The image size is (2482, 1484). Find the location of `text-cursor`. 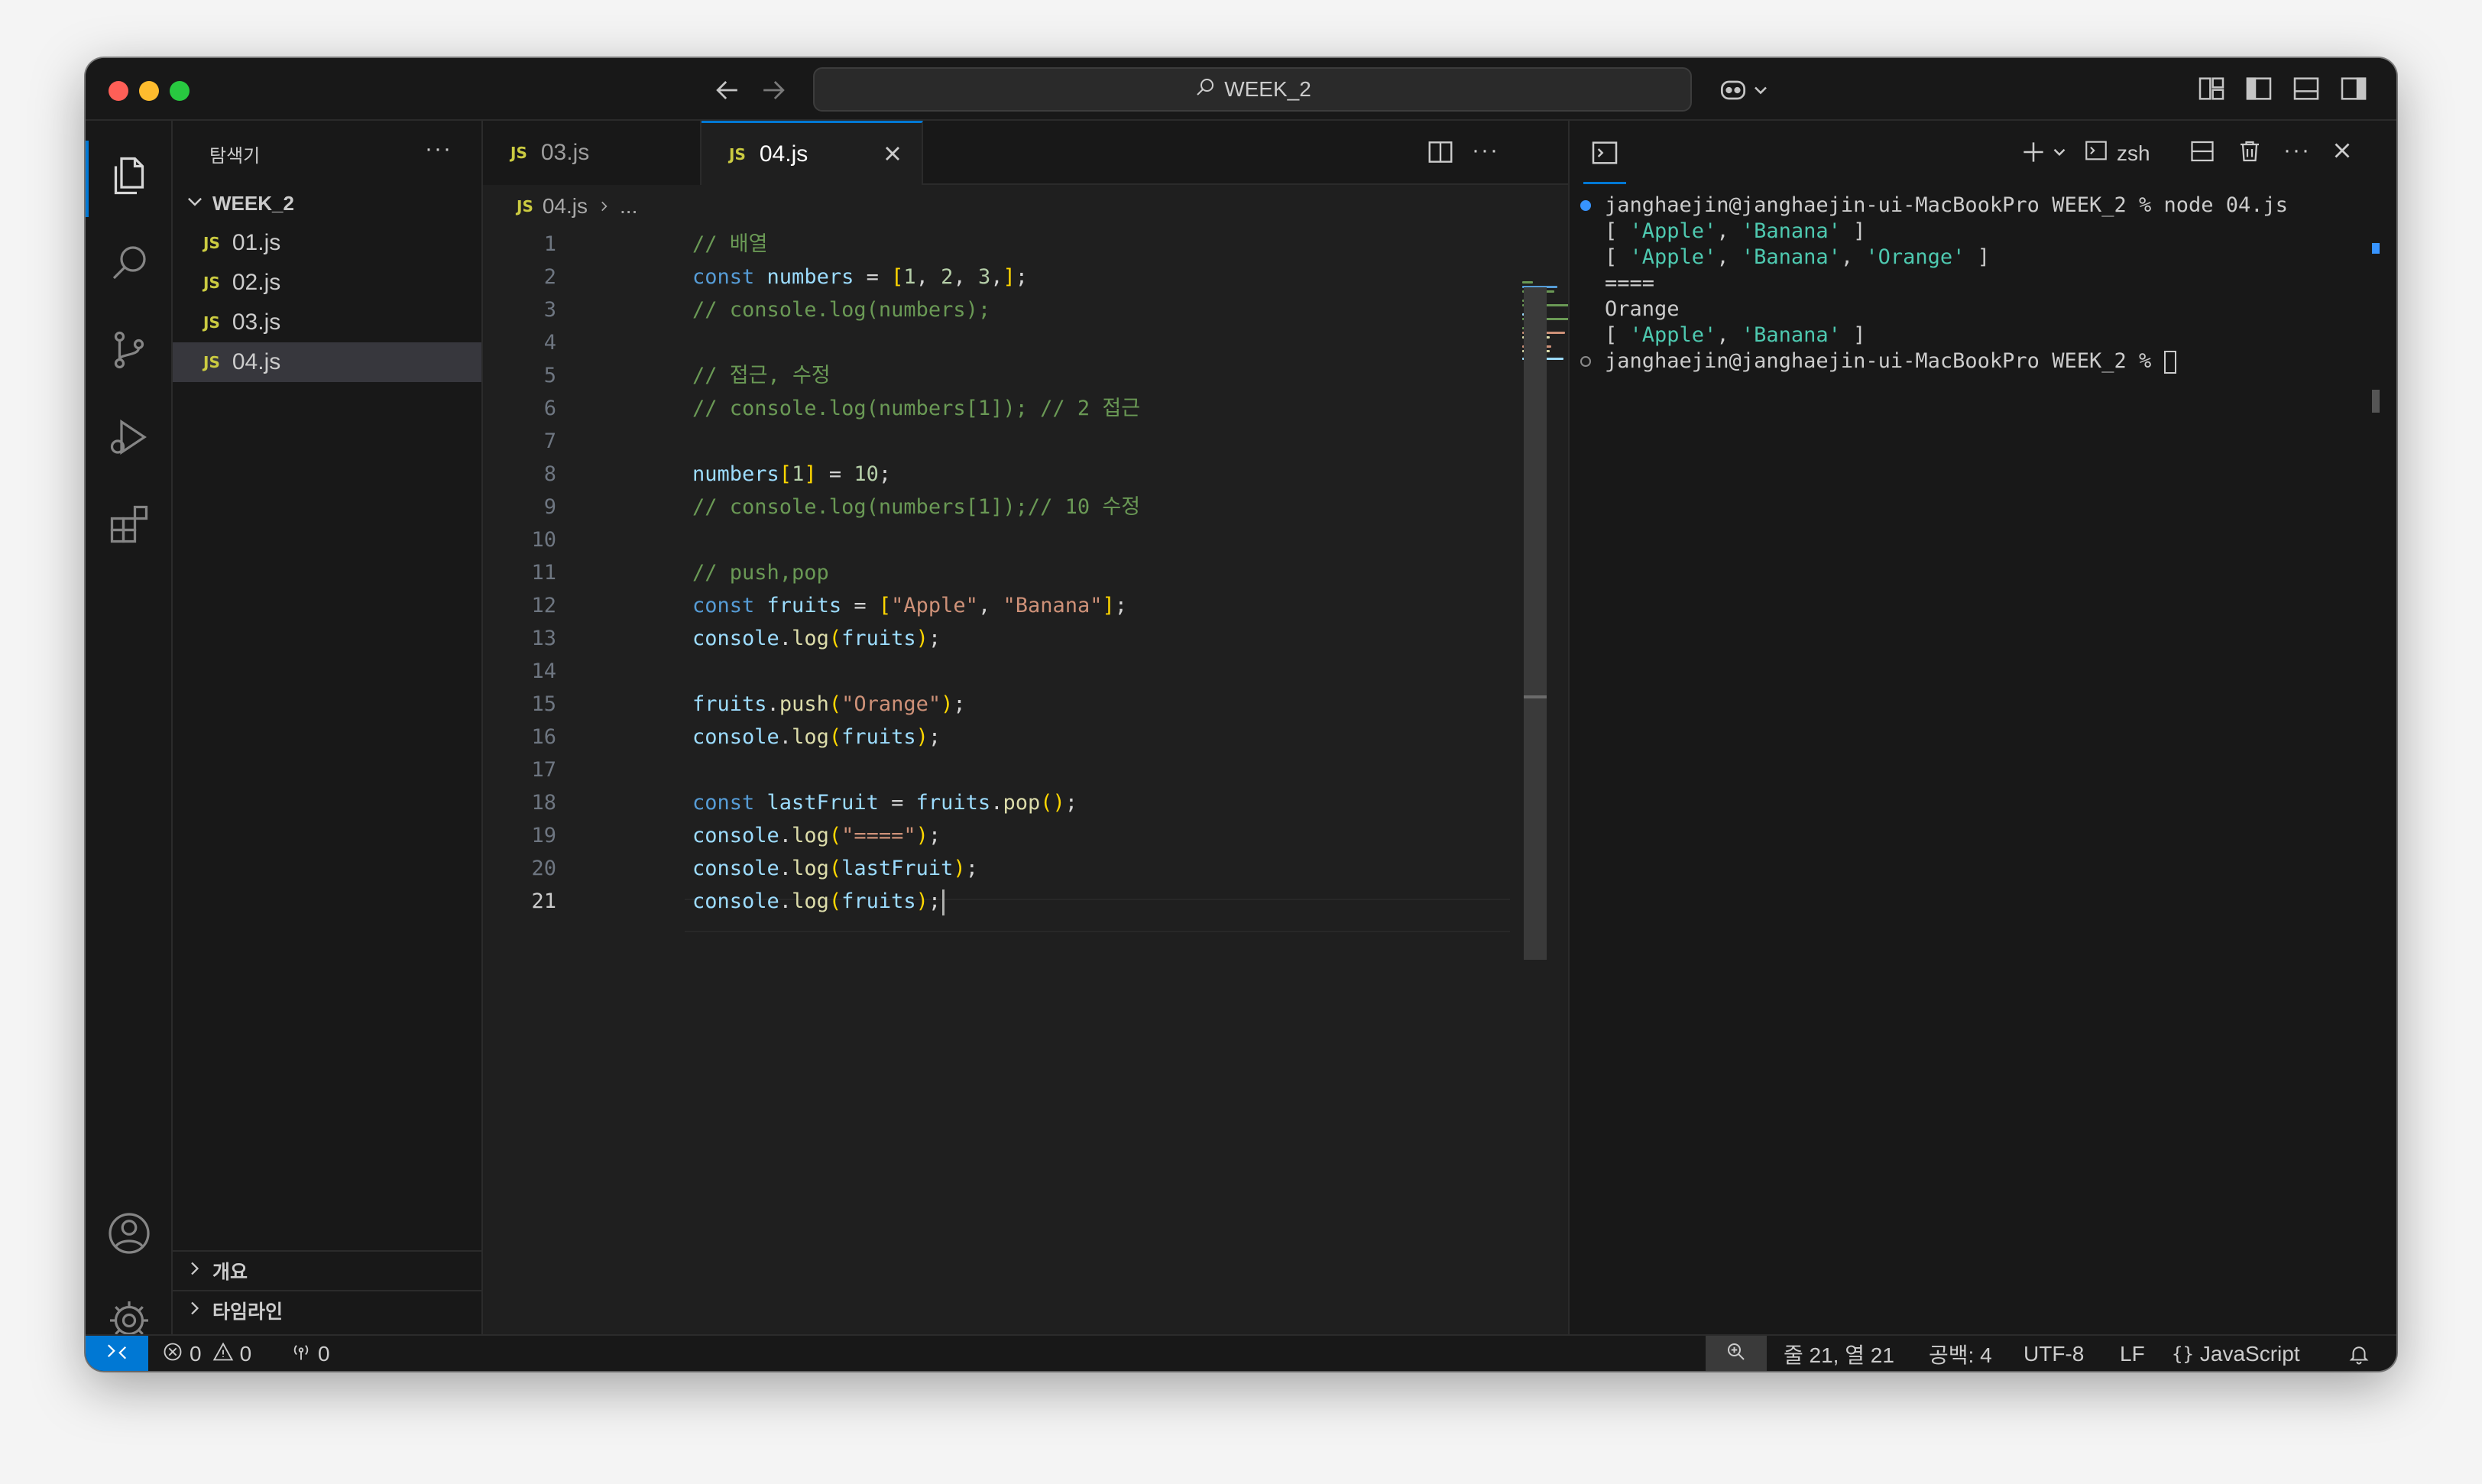

text-cursor is located at coordinates (943, 902).